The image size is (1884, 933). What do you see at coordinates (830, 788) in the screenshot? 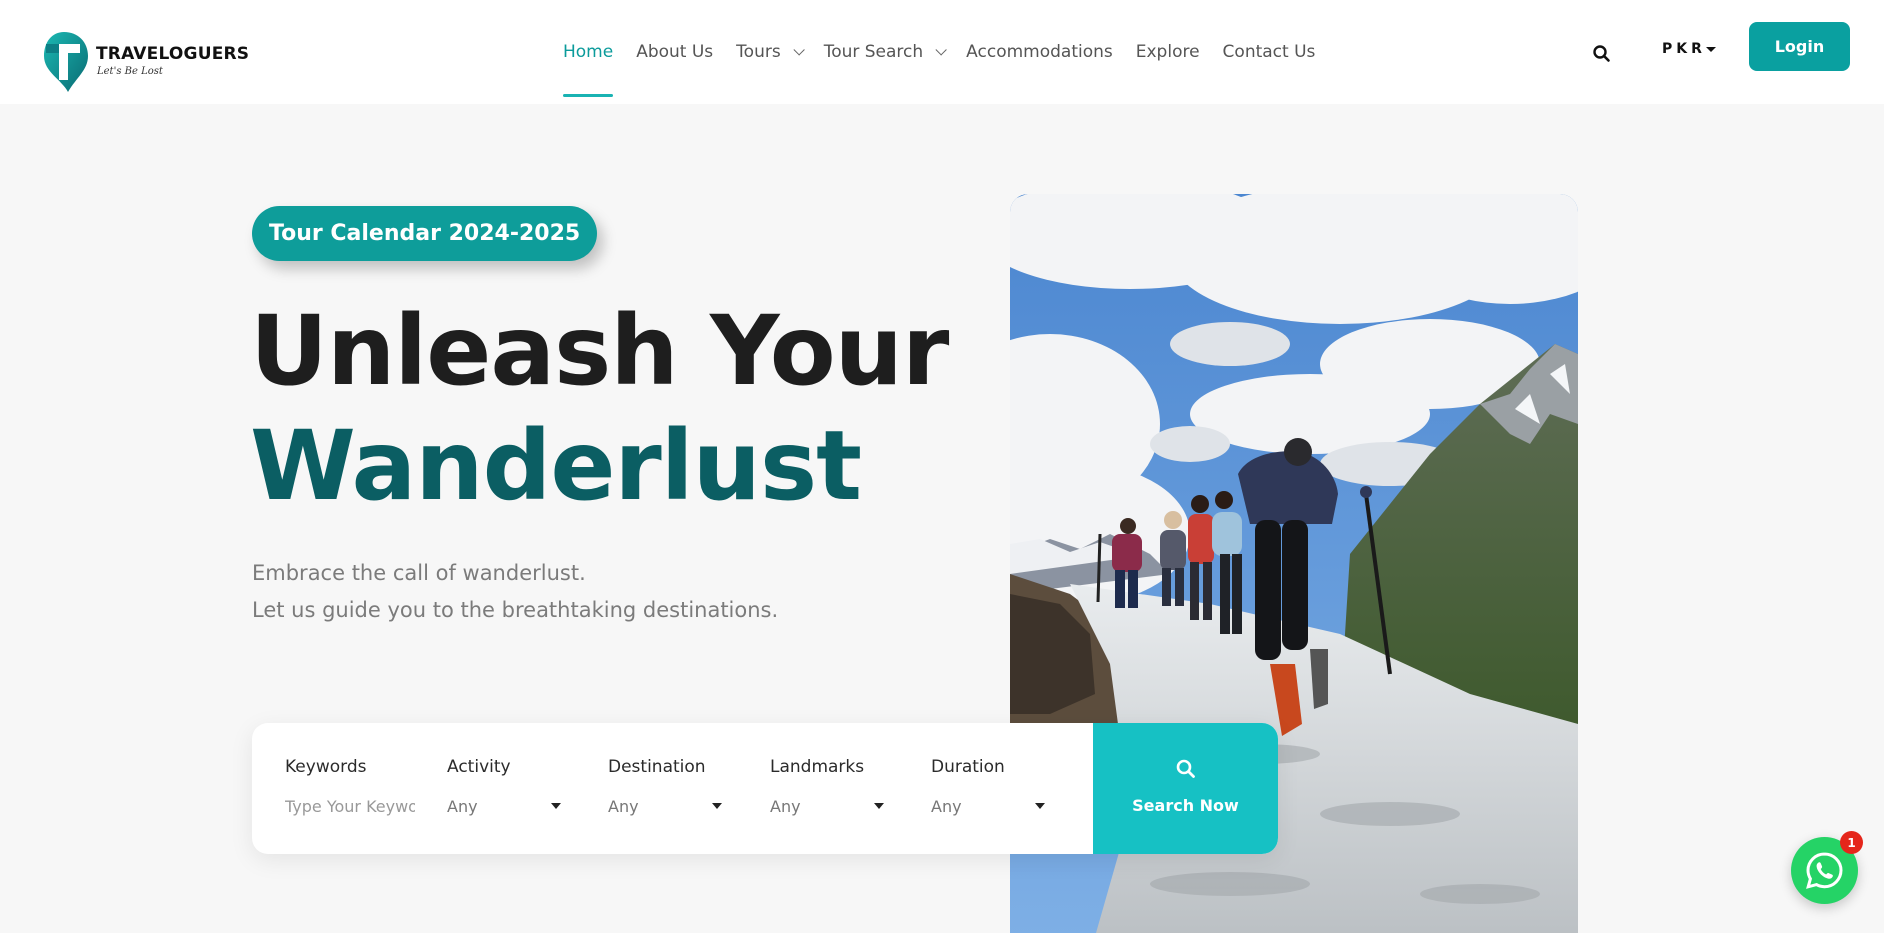
I see `landmarks-field: Landmarks Any` at bounding box center [830, 788].